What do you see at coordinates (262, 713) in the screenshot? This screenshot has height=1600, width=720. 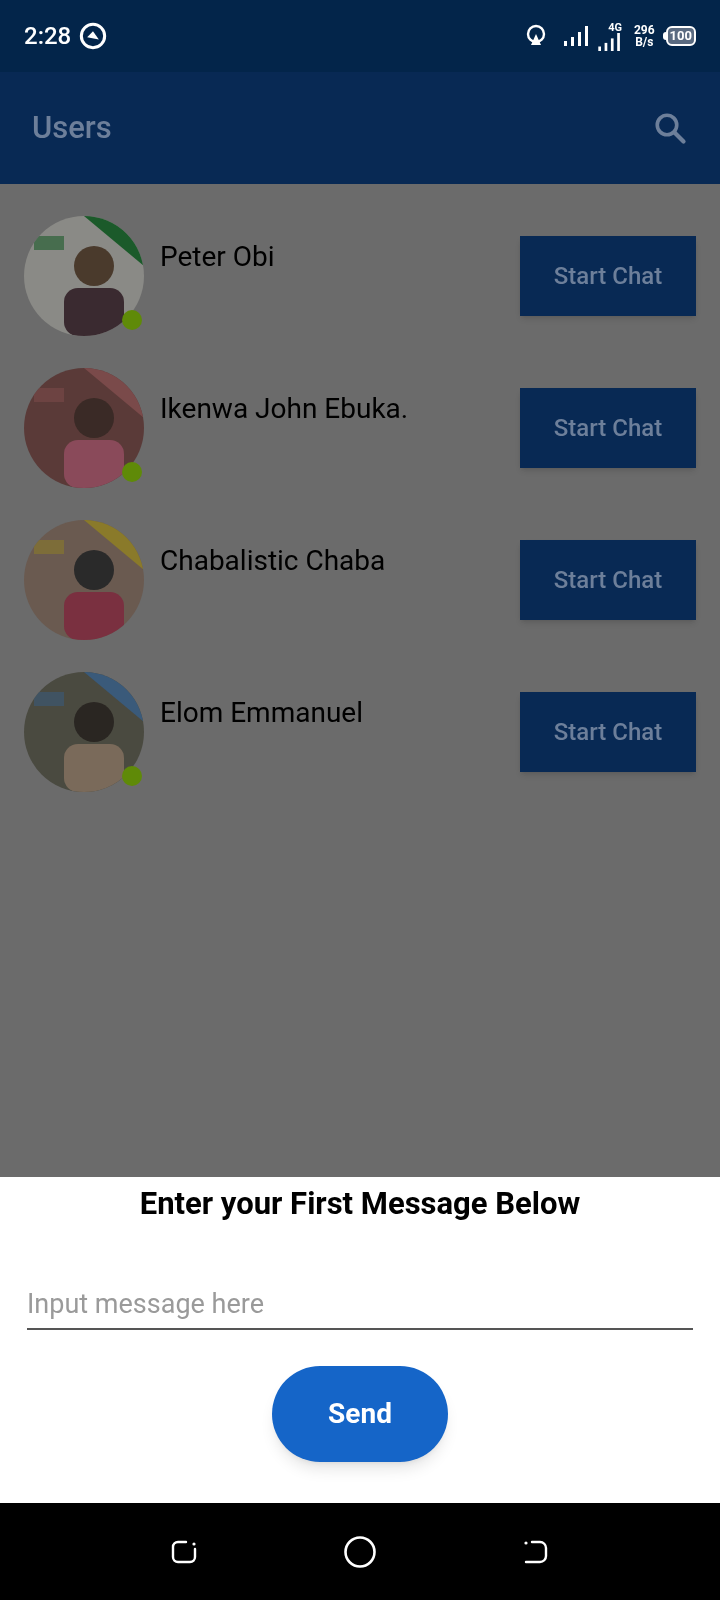 I see `user-name: Elom Emmanuel` at bounding box center [262, 713].